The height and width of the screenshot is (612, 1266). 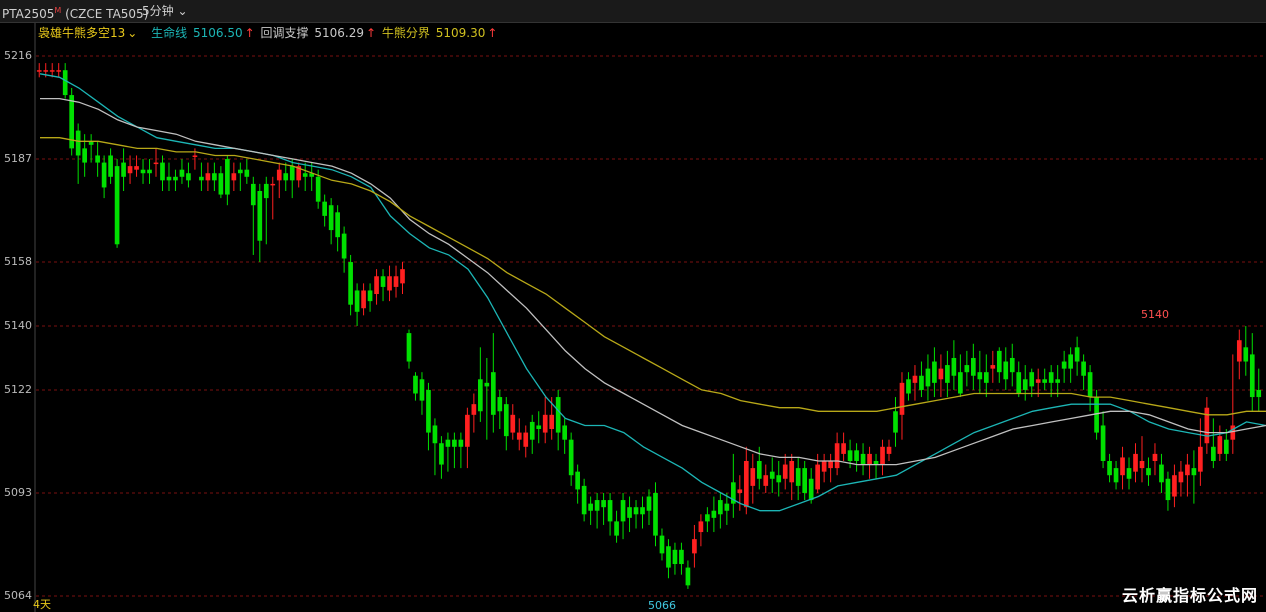 I want to click on price-axis: 5216 5187 5158 5140 5122 5093 5064, so click(x=18, y=317).